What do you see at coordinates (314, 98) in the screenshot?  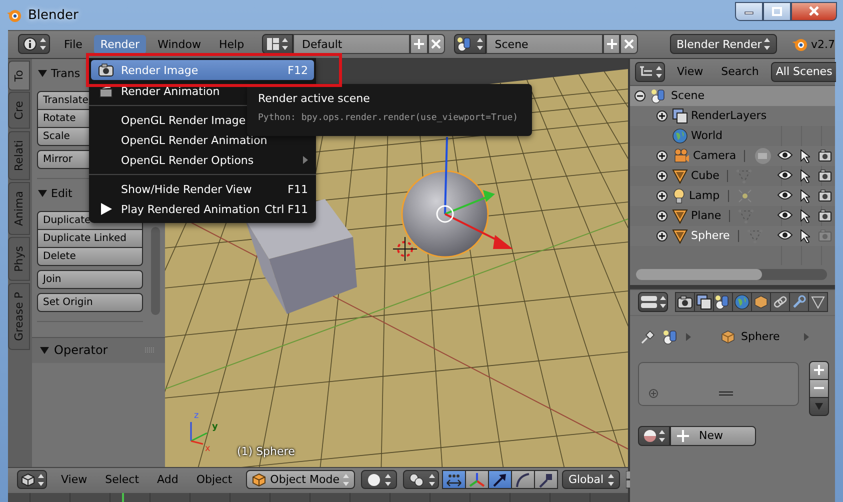 I see `tooltip-title: Render active scene` at bounding box center [314, 98].